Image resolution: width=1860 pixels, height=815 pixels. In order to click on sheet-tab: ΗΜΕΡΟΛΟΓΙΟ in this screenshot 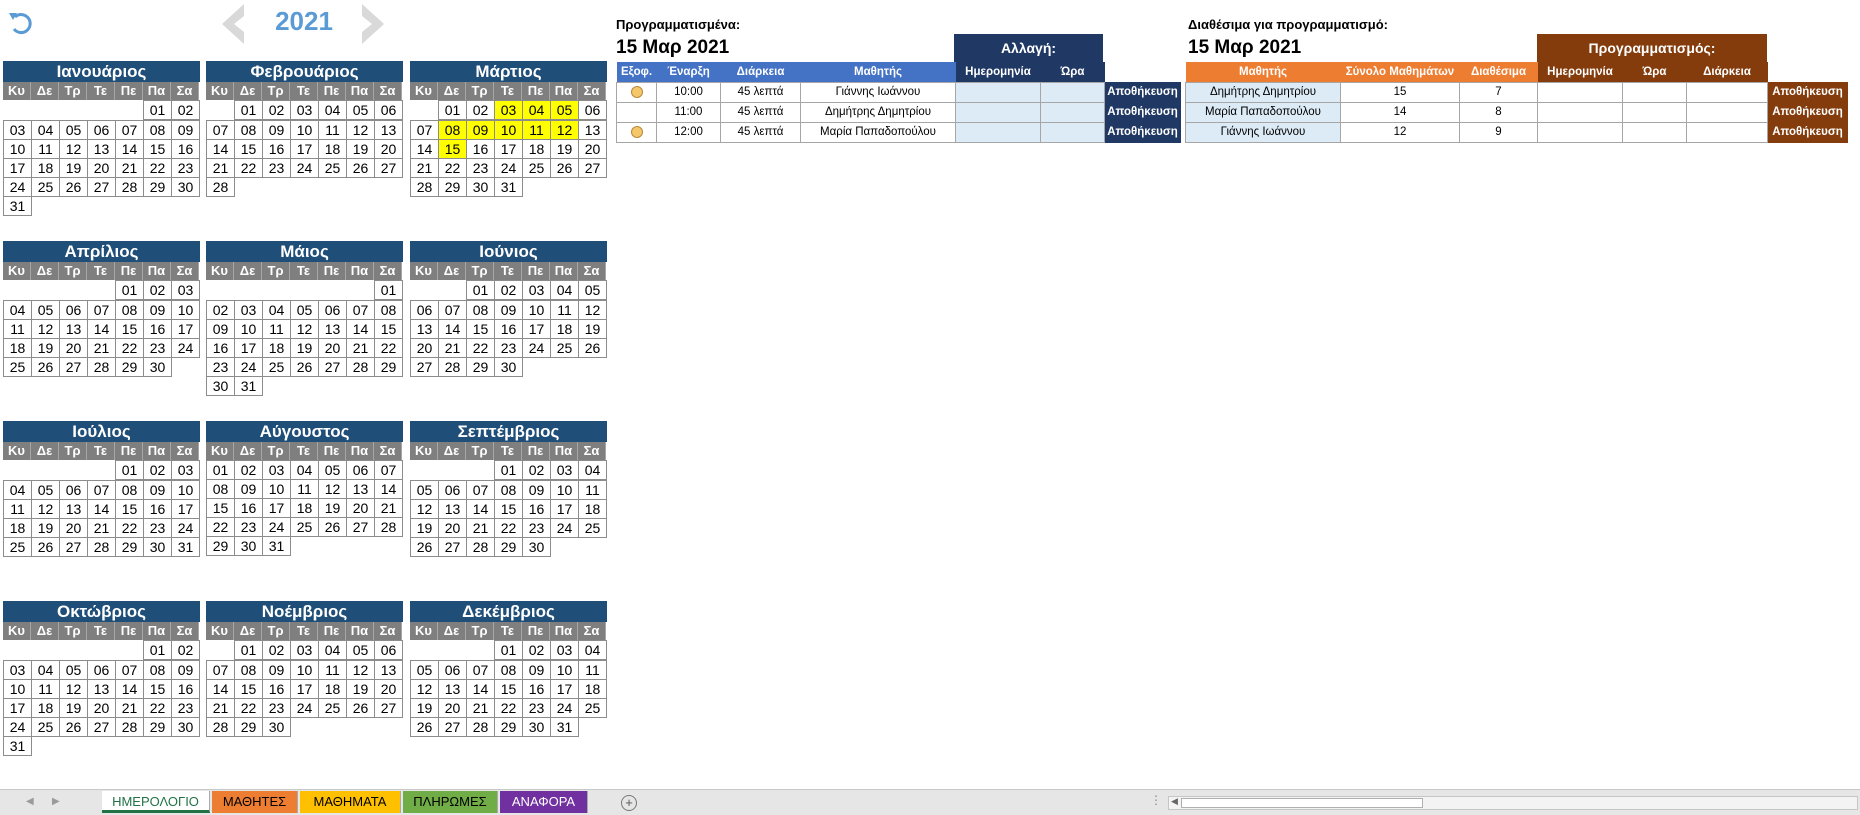, I will do `click(156, 802)`.